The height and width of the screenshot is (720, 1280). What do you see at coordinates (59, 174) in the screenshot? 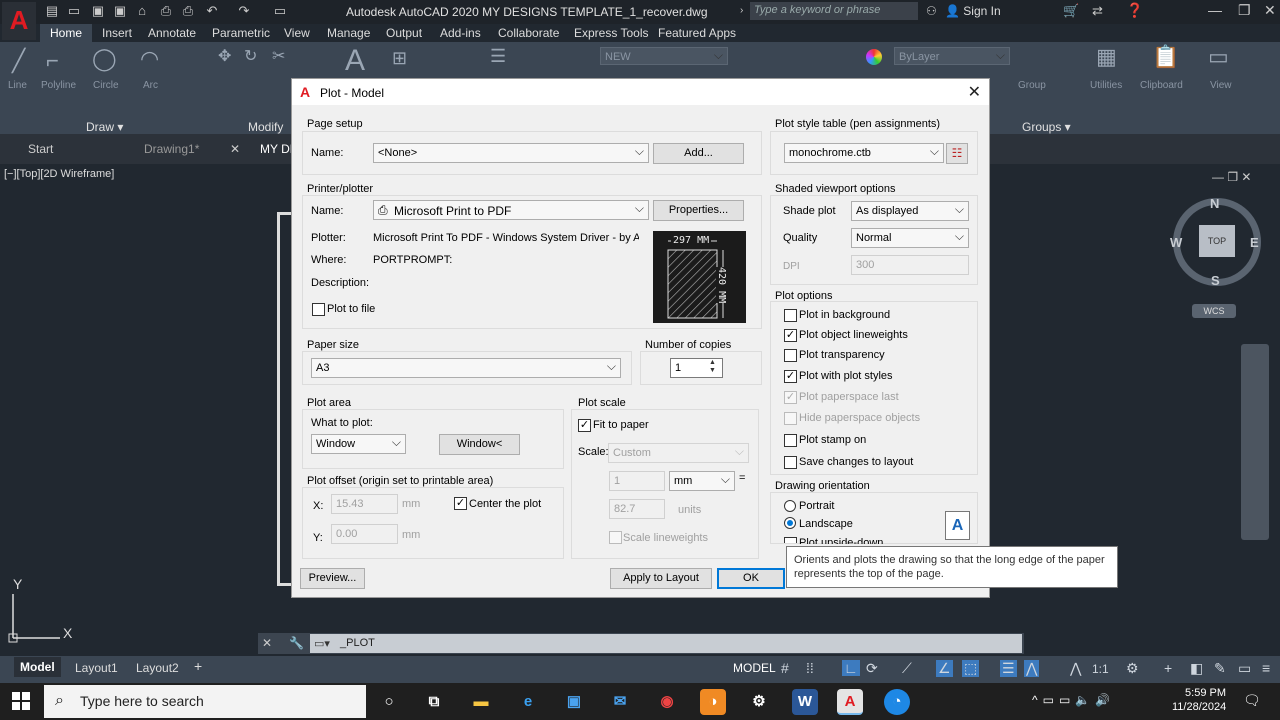
I see `viewport-controls: [−][Top][2D Wireframe]` at bounding box center [59, 174].